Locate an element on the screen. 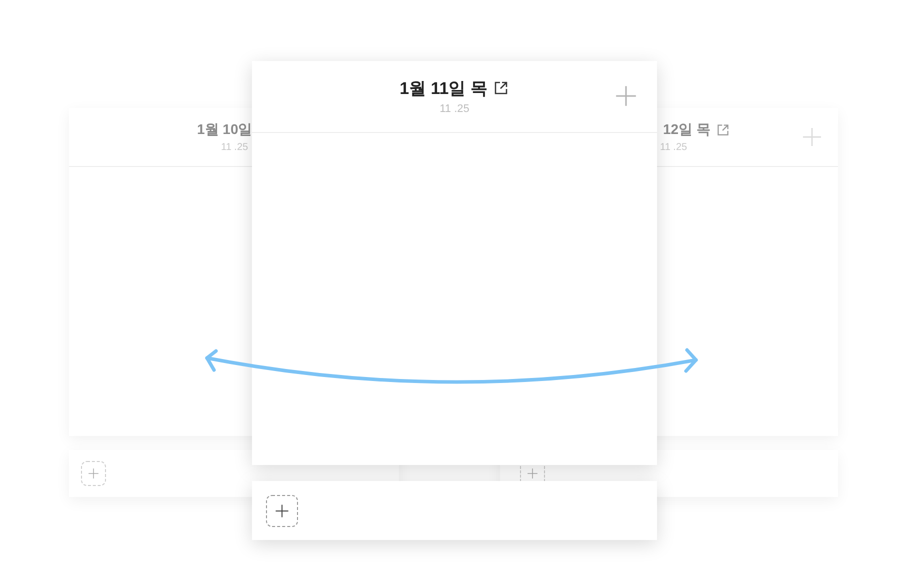  day-date: 11 .25 is located at coordinates (455, 109).